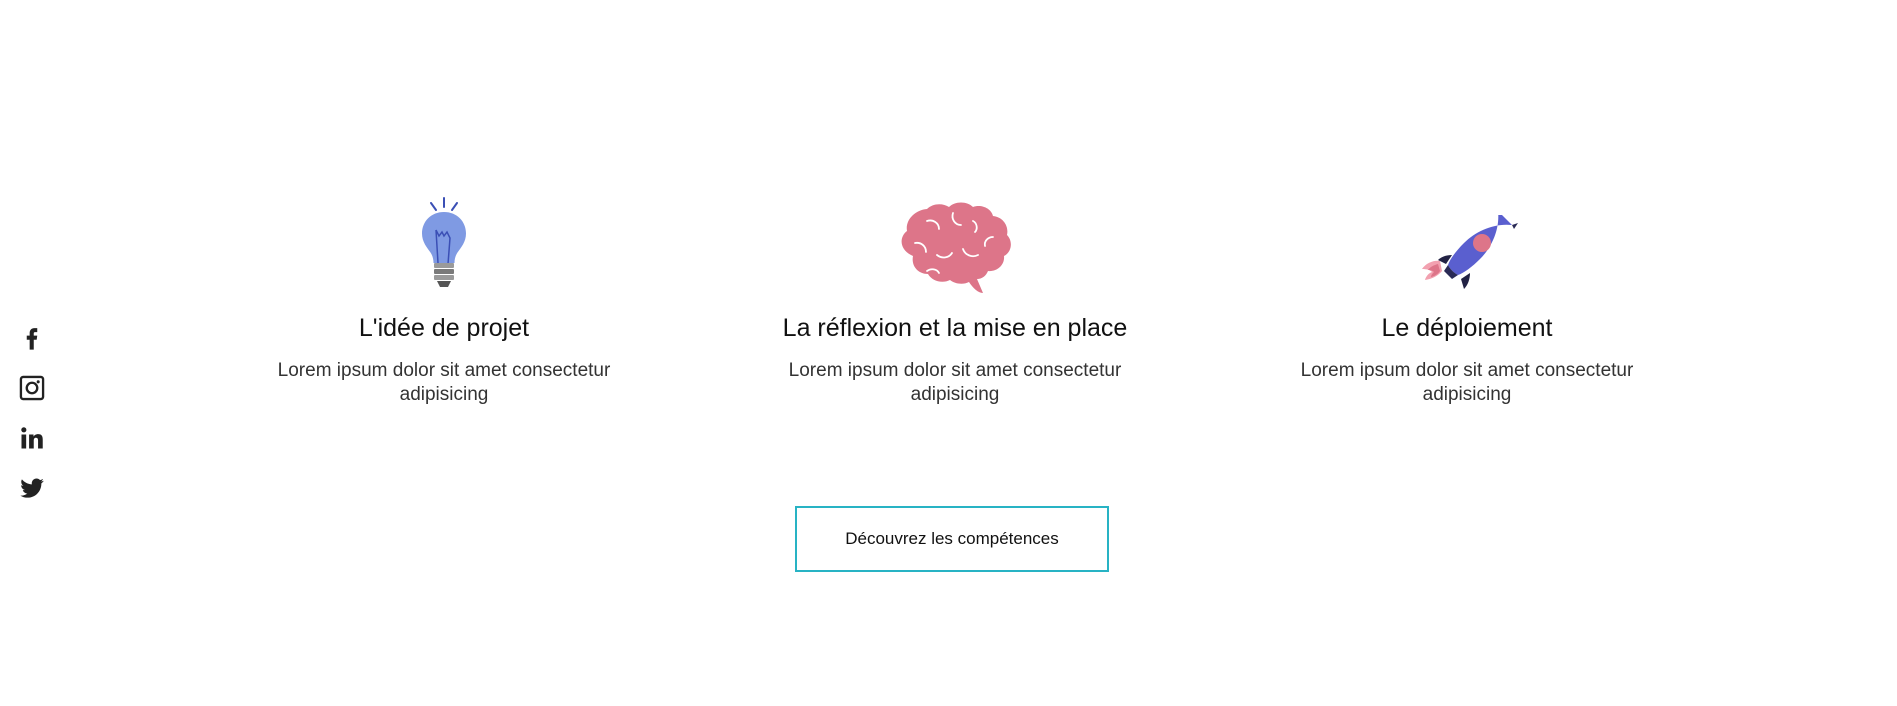 Image resolution: width=1897 pixels, height=706 pixels. What do you see at coordinates (952, 539) in the screenshot?
I see `discover-skills-button: Découvrez les compétences` at bounding box center [952, 539].